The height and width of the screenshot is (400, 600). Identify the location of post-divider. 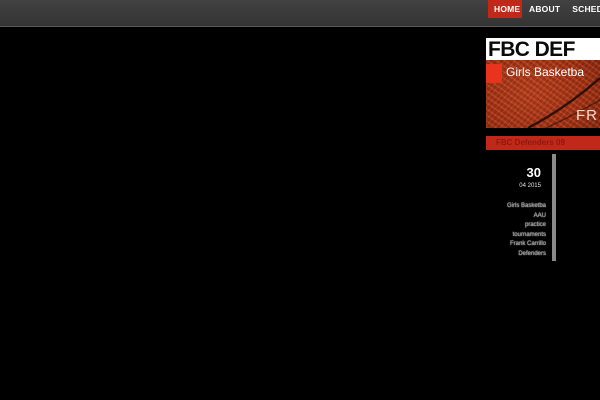
(554, 207).